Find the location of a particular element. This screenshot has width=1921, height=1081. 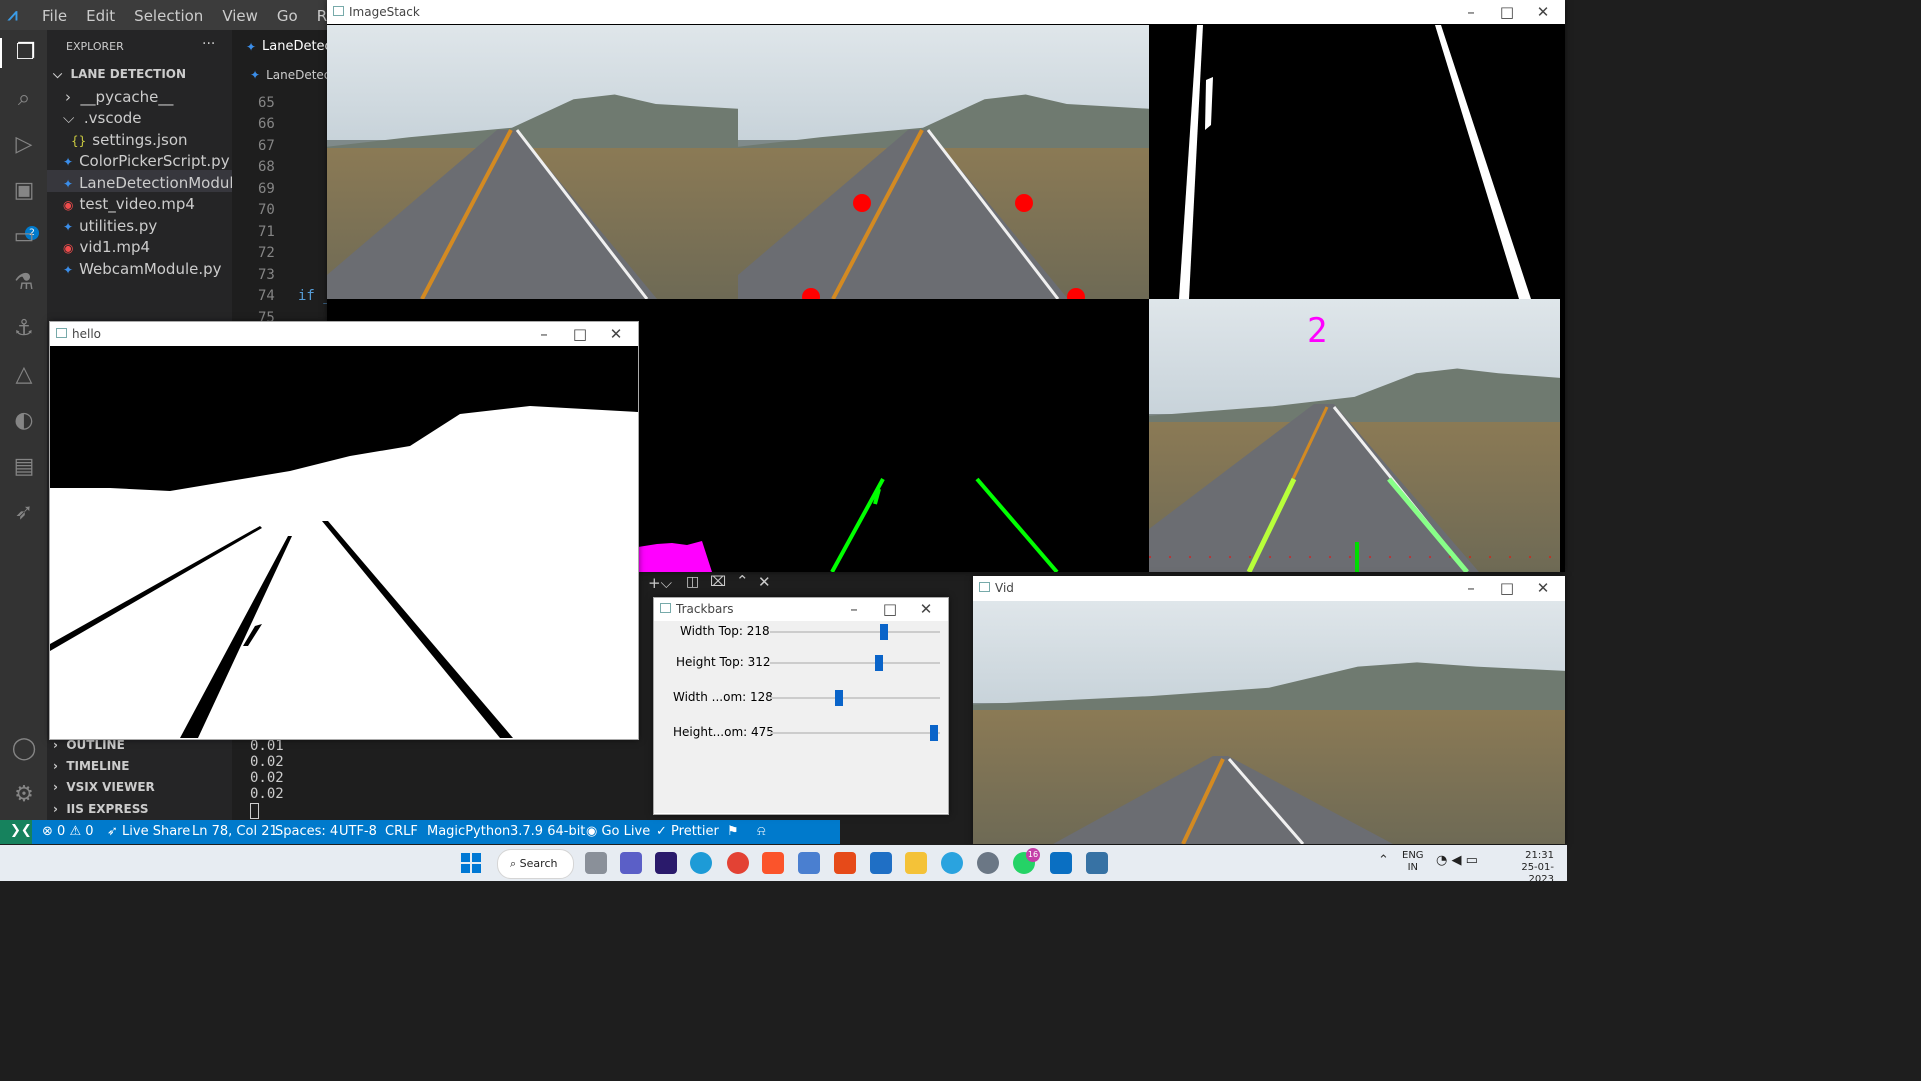

live-share-icon: ➶ is located at coordinates (24, 513).